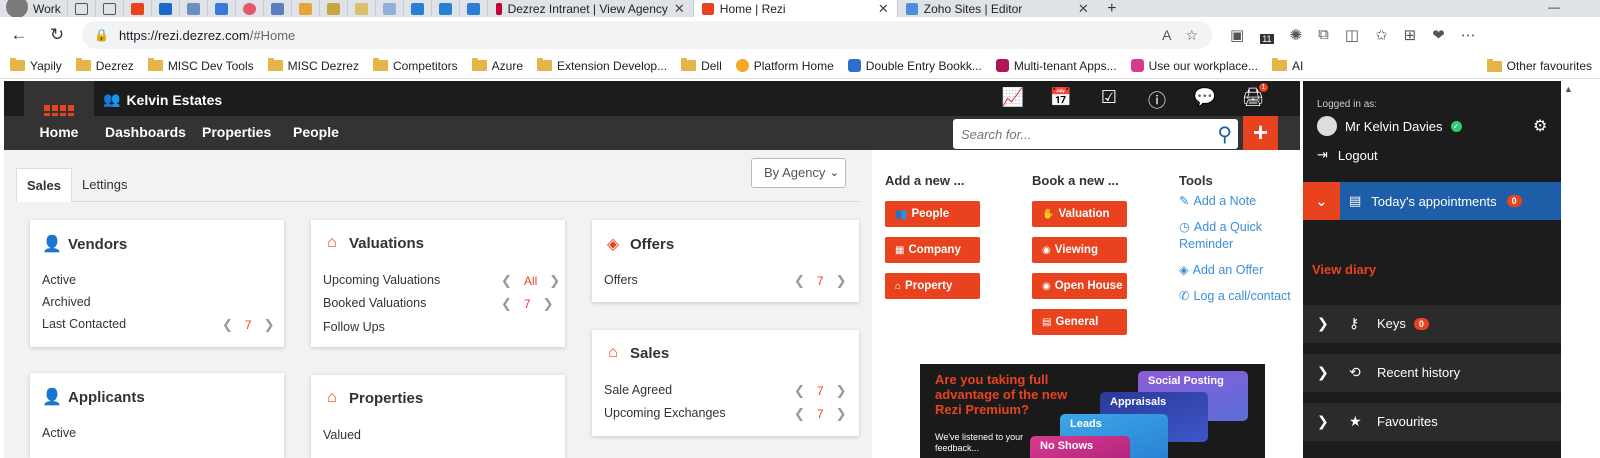 The height and width of the screenshot is (458, 1600). Describe the element at coordinates (1540, 126) in the screenshot. I see `gear-icon: ⚙` at that location.